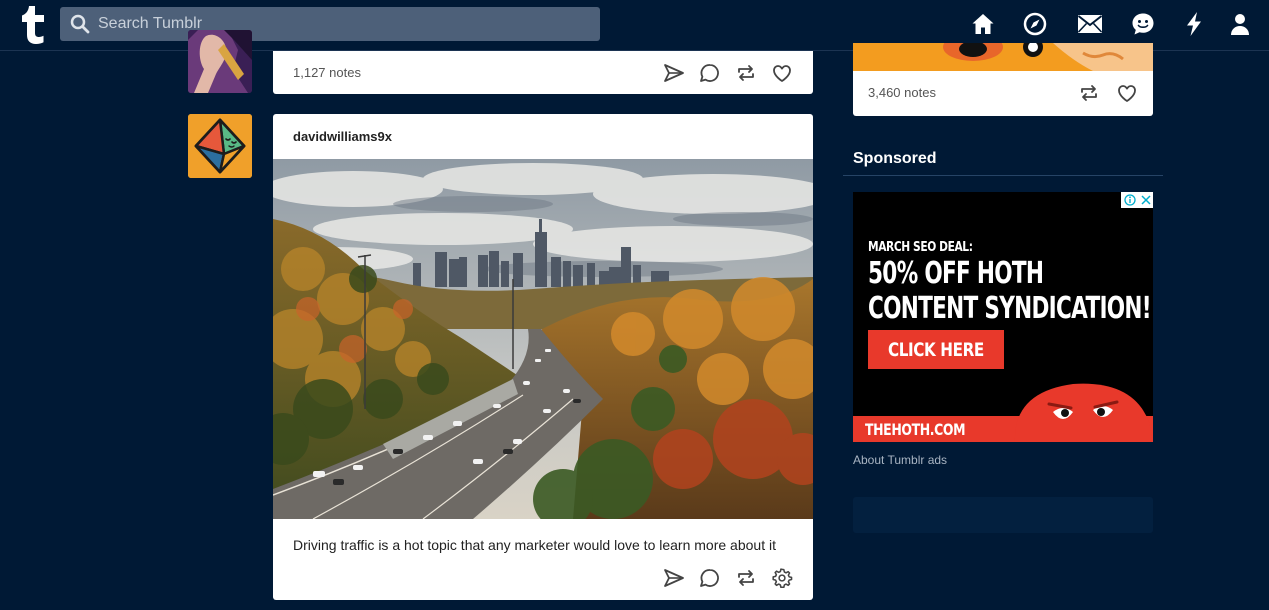  I want to click on messages-icon, so click(1143, 24).